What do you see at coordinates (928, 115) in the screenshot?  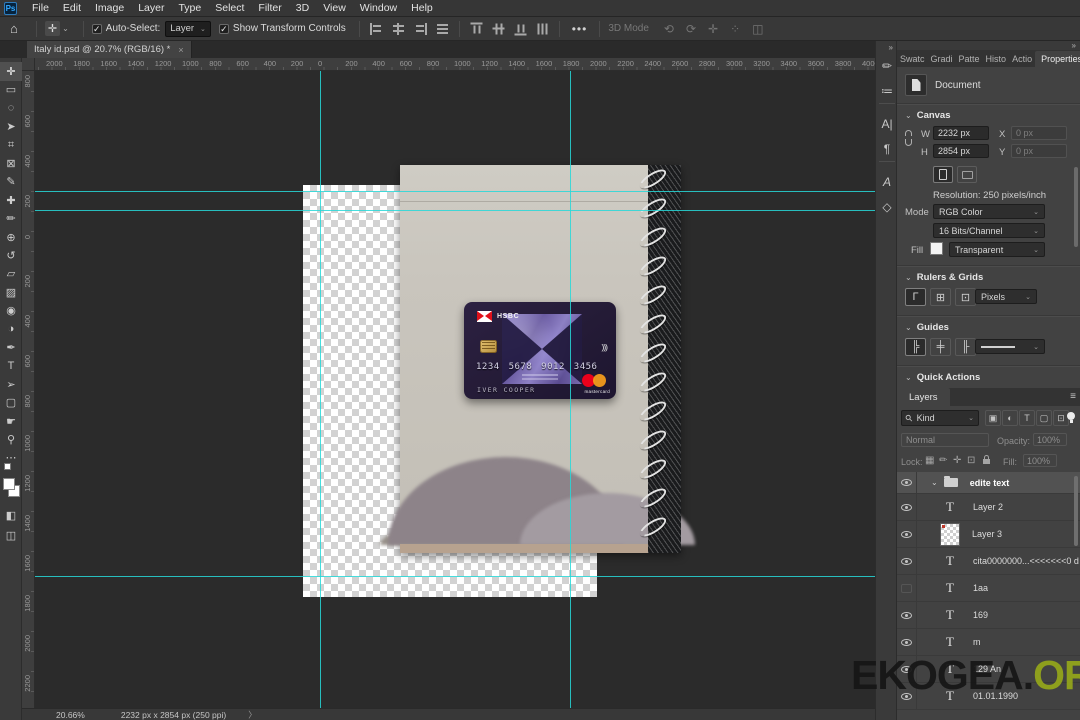 I see `canvas-section-header: ⌄ Canvas` at bounding box center [928, 115].